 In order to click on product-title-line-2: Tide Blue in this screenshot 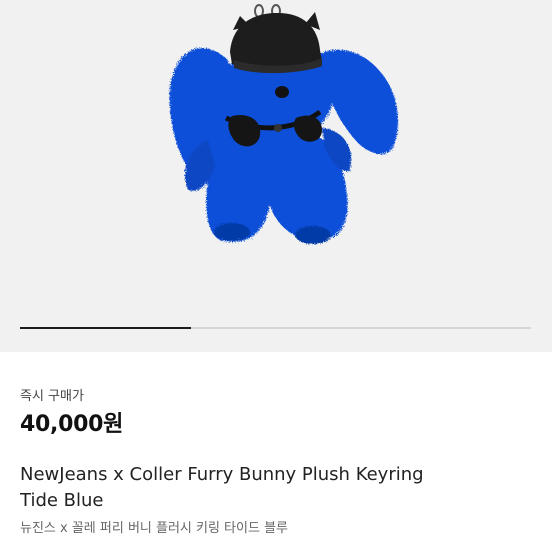, I will do `click(62, 500)`.